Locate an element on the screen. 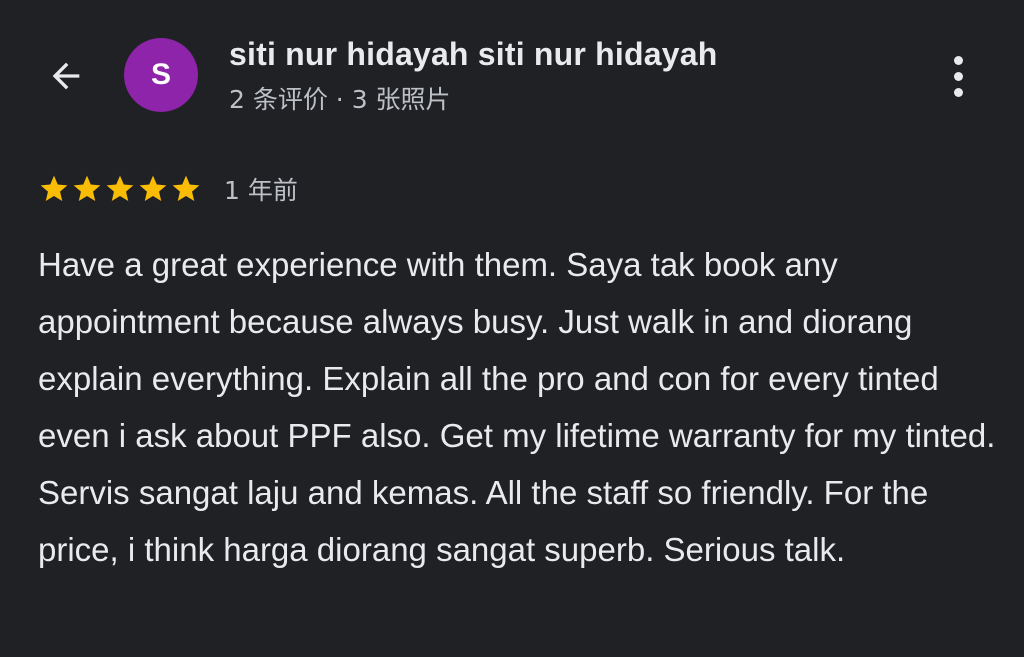  more-options-button is located at coordinates (958, 76).